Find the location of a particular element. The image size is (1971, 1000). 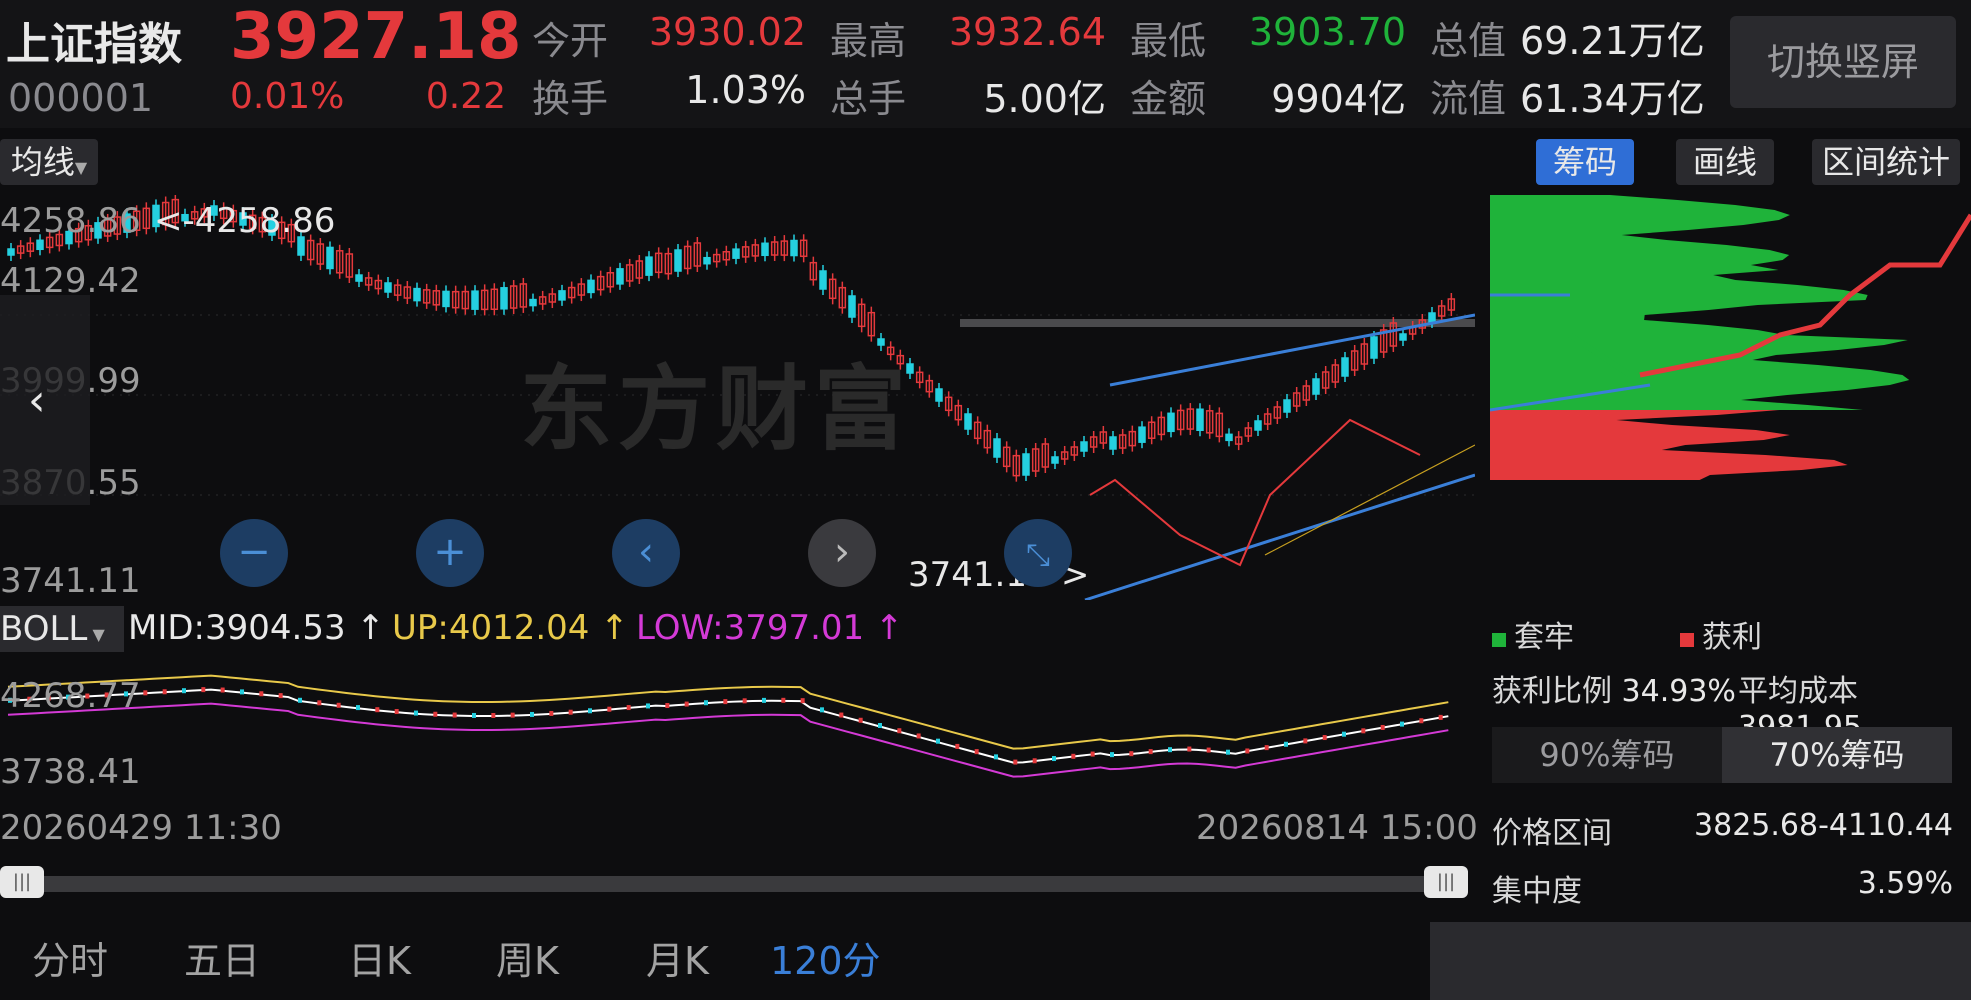

boll-y-tick-2: 3738.41 is located at coordinates (70, 772).